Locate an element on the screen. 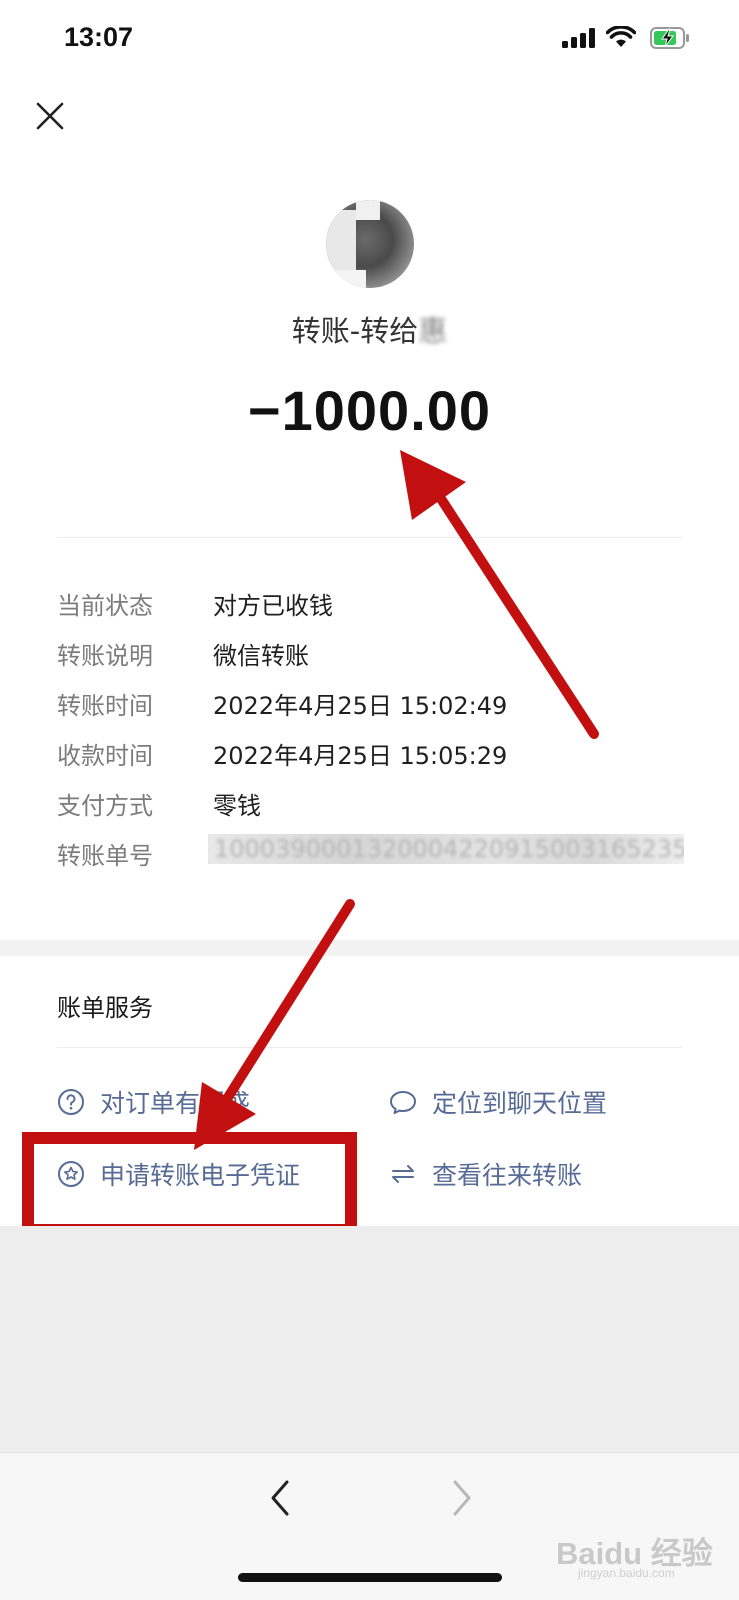 The width and height of the screenshot is (739, 1600). home-indicator is located at coordinates (370, 1577).